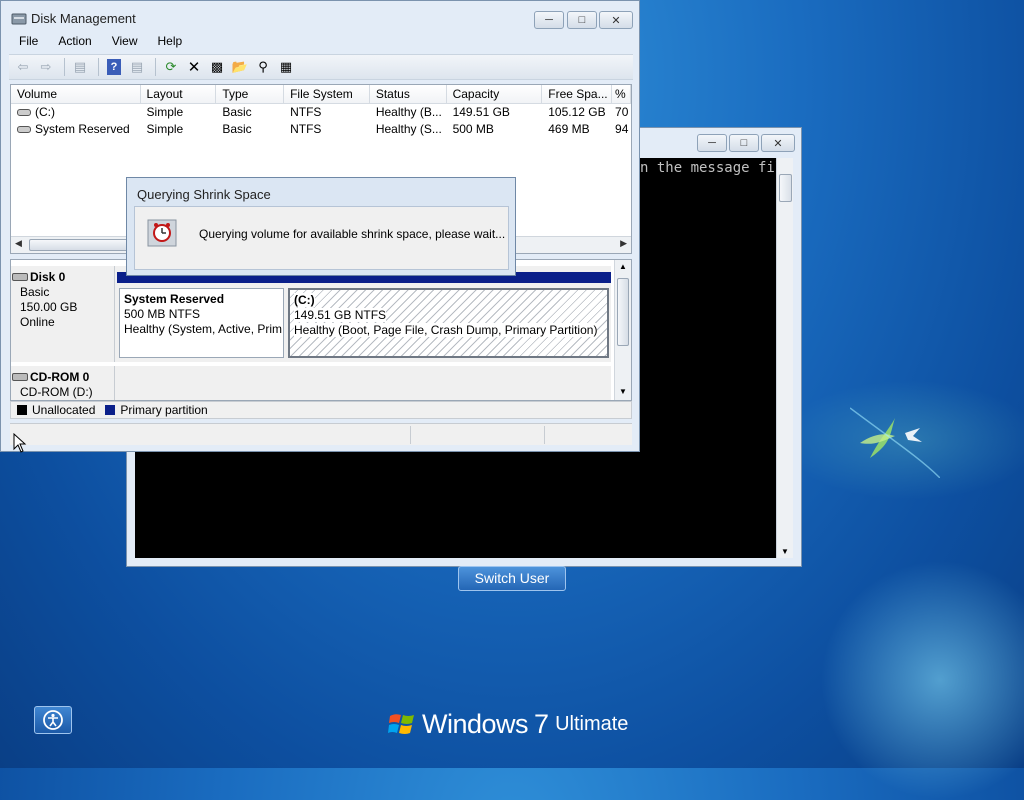  What do you see at coordinates (475, 723) in the screenshot?
I see `brand-windows: Windows` at bounding box center [475, 723].